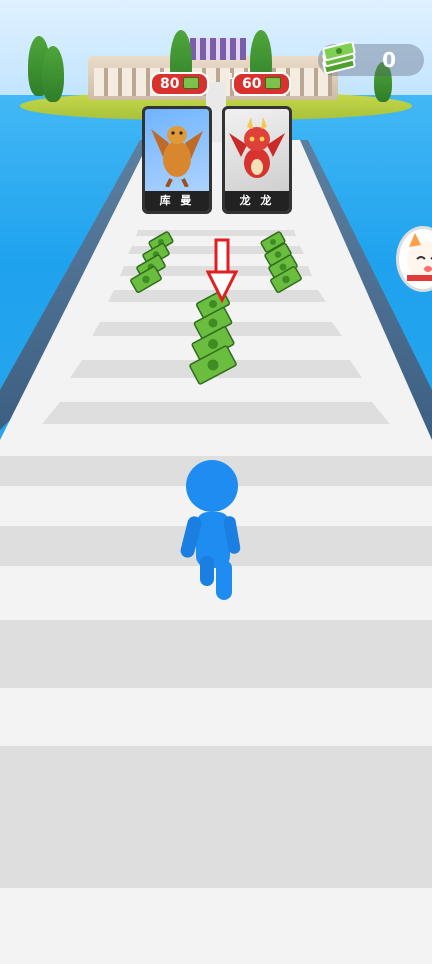 The width and height of the screenshot is (432, 964). I want to click on dragon-card-right: 龙 龙, so click(257, 160).